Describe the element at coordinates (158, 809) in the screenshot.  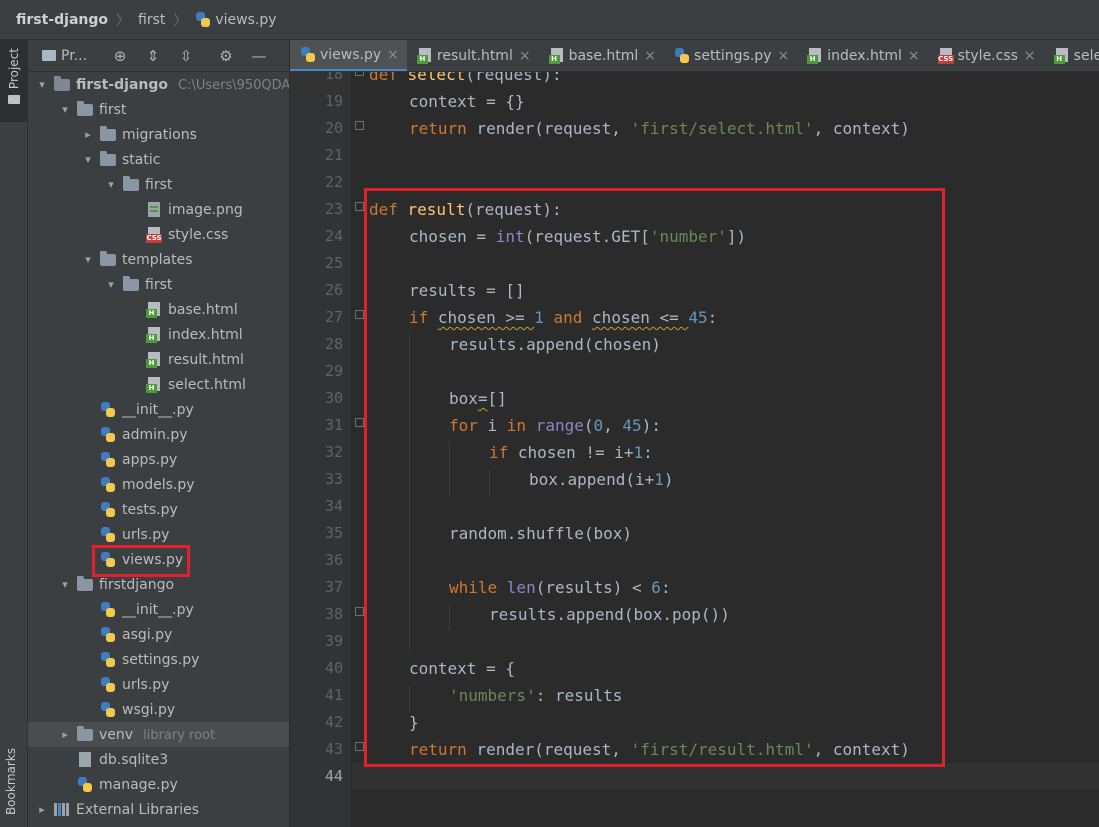
I see `tree-item: ▸ External Libraries` at that location.